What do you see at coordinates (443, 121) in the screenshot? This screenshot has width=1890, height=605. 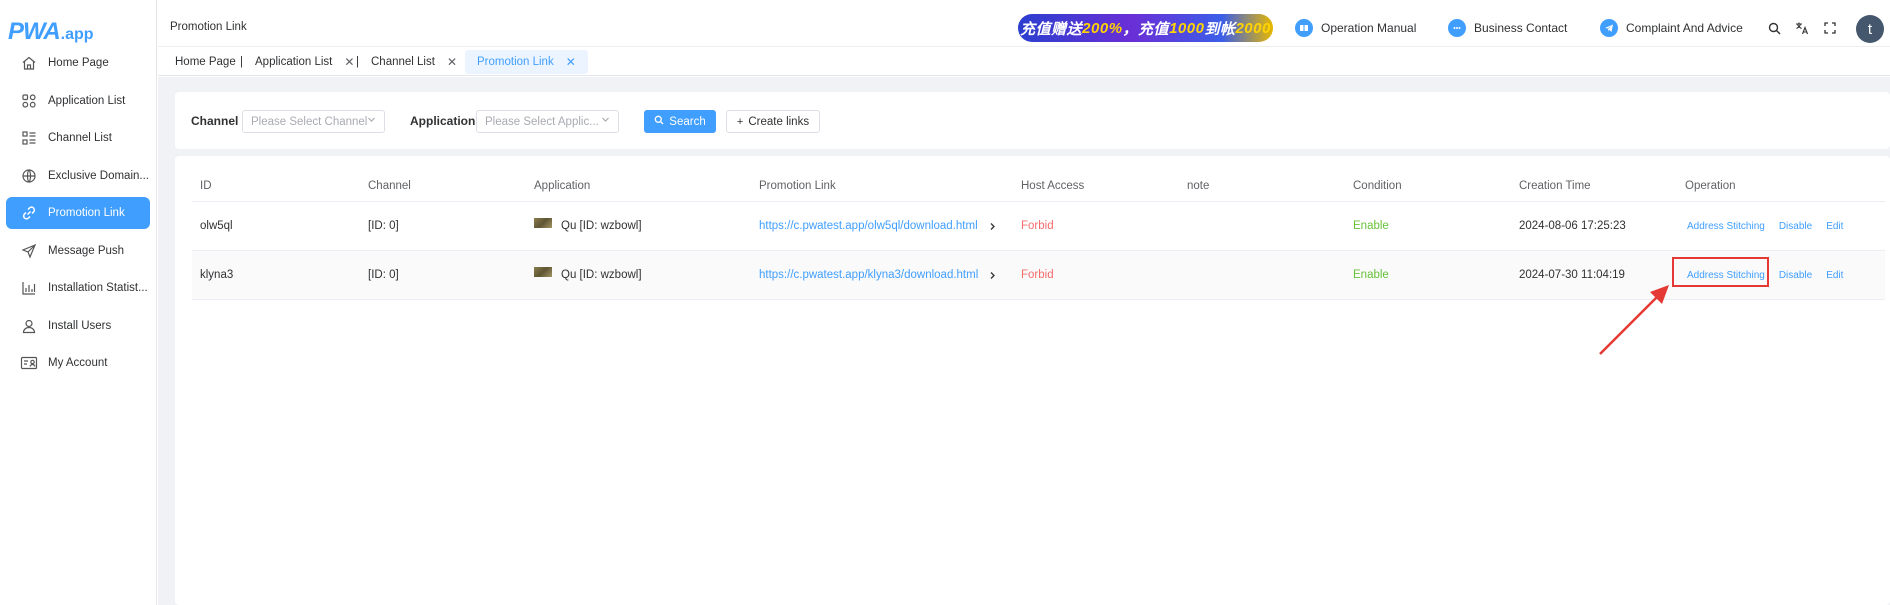 I see `application-filter-label: Application` at bounding box center [443, 121].